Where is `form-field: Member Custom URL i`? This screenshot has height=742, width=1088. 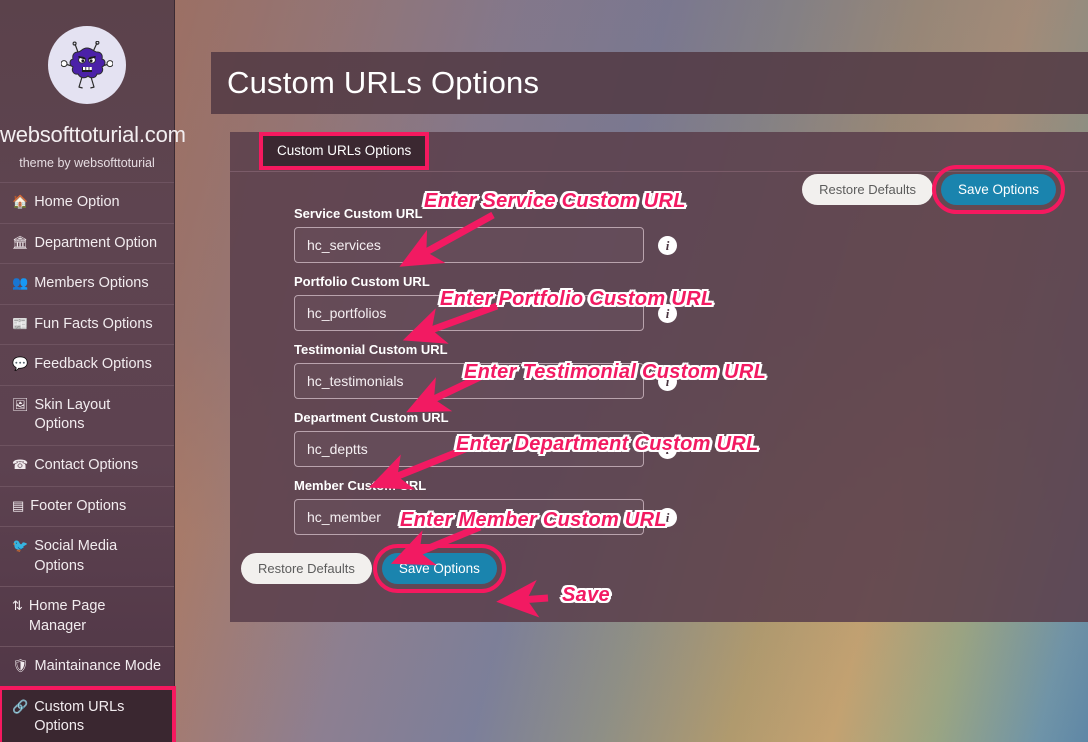 form-field: Member Custom URL i is located at coordinates (691, 506).